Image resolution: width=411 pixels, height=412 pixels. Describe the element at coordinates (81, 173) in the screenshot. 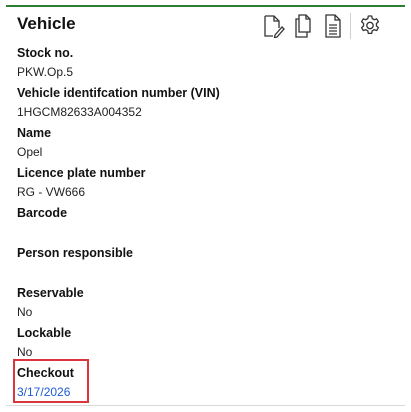

I see `field-label: Licence plate number` at that location.